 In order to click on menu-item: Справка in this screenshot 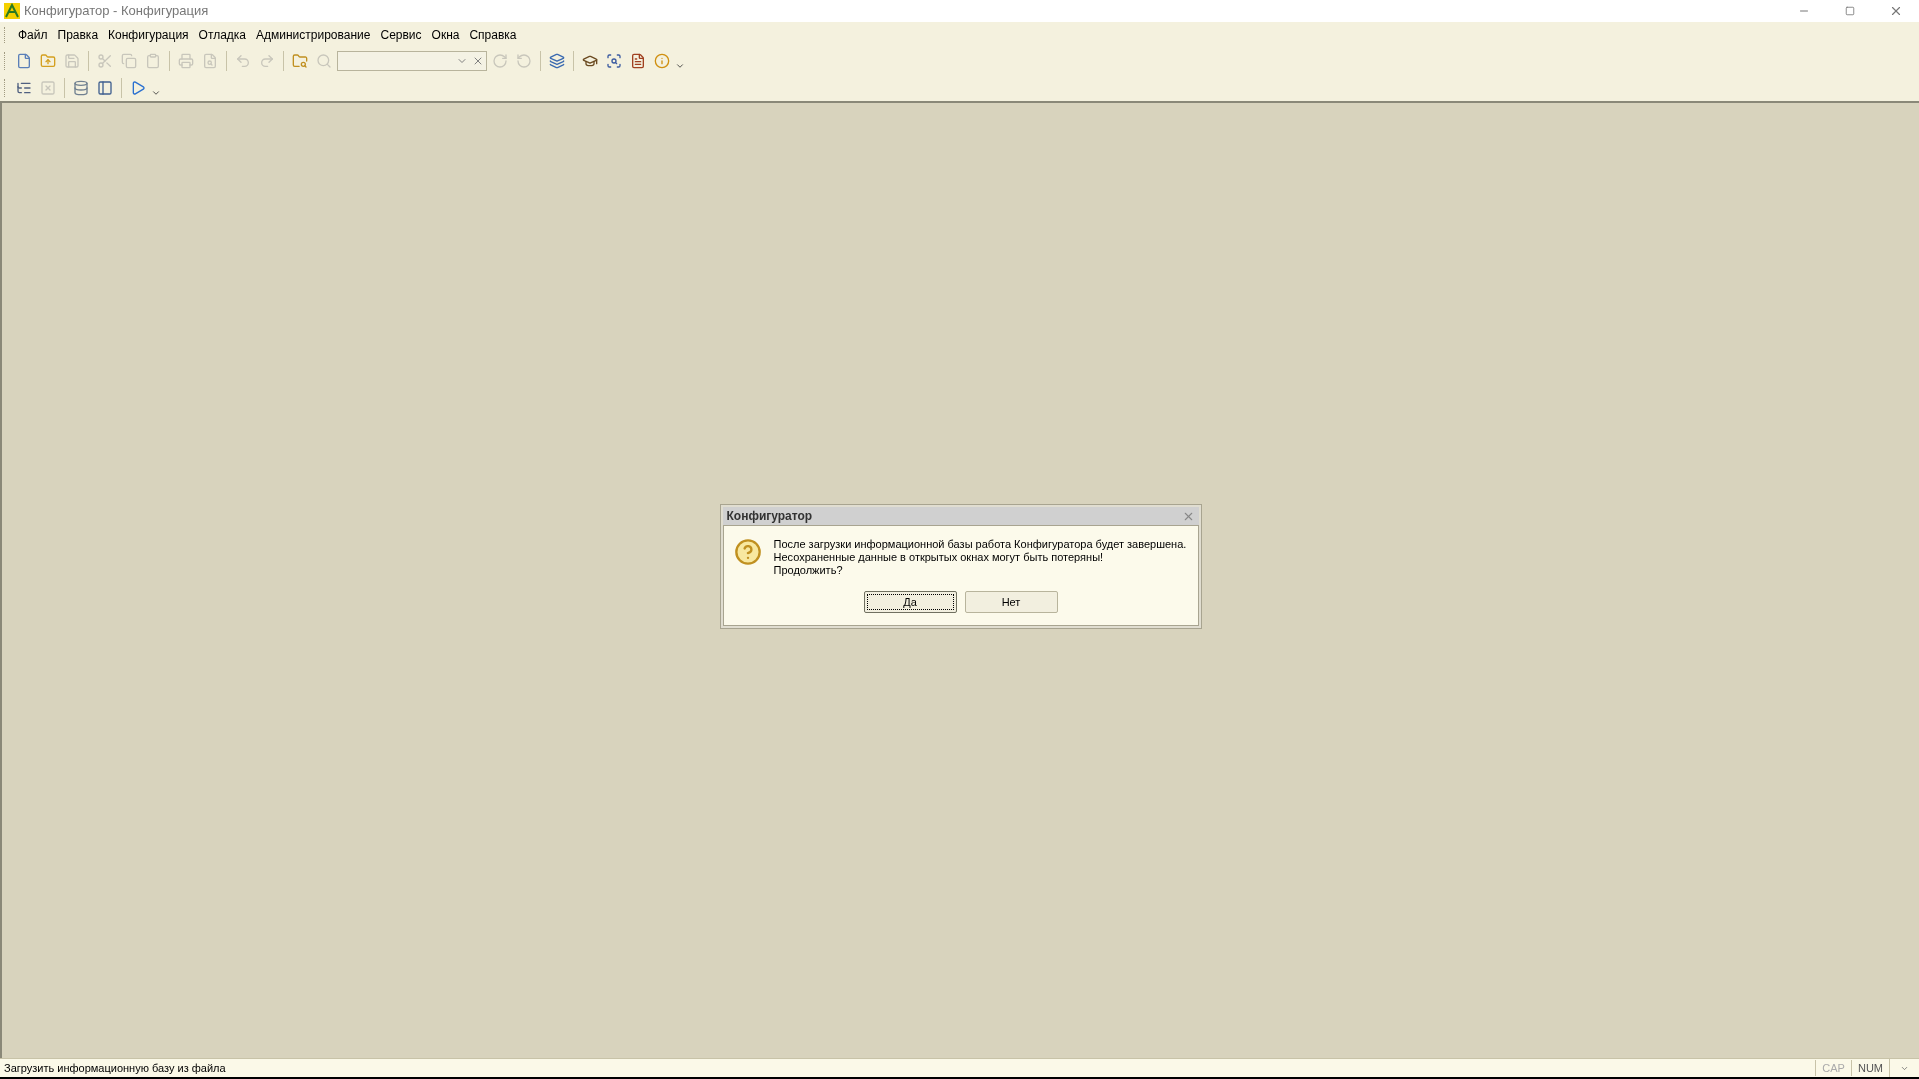, I will do `click(493, 34)`.